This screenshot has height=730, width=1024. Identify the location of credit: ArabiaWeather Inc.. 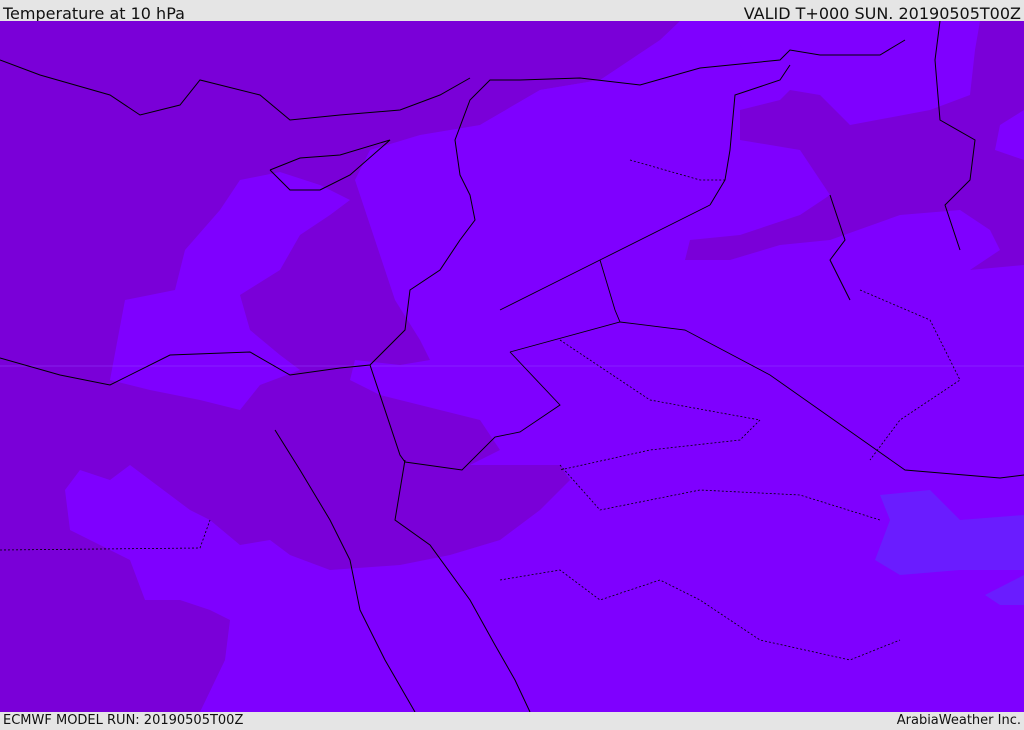
(958, 720).